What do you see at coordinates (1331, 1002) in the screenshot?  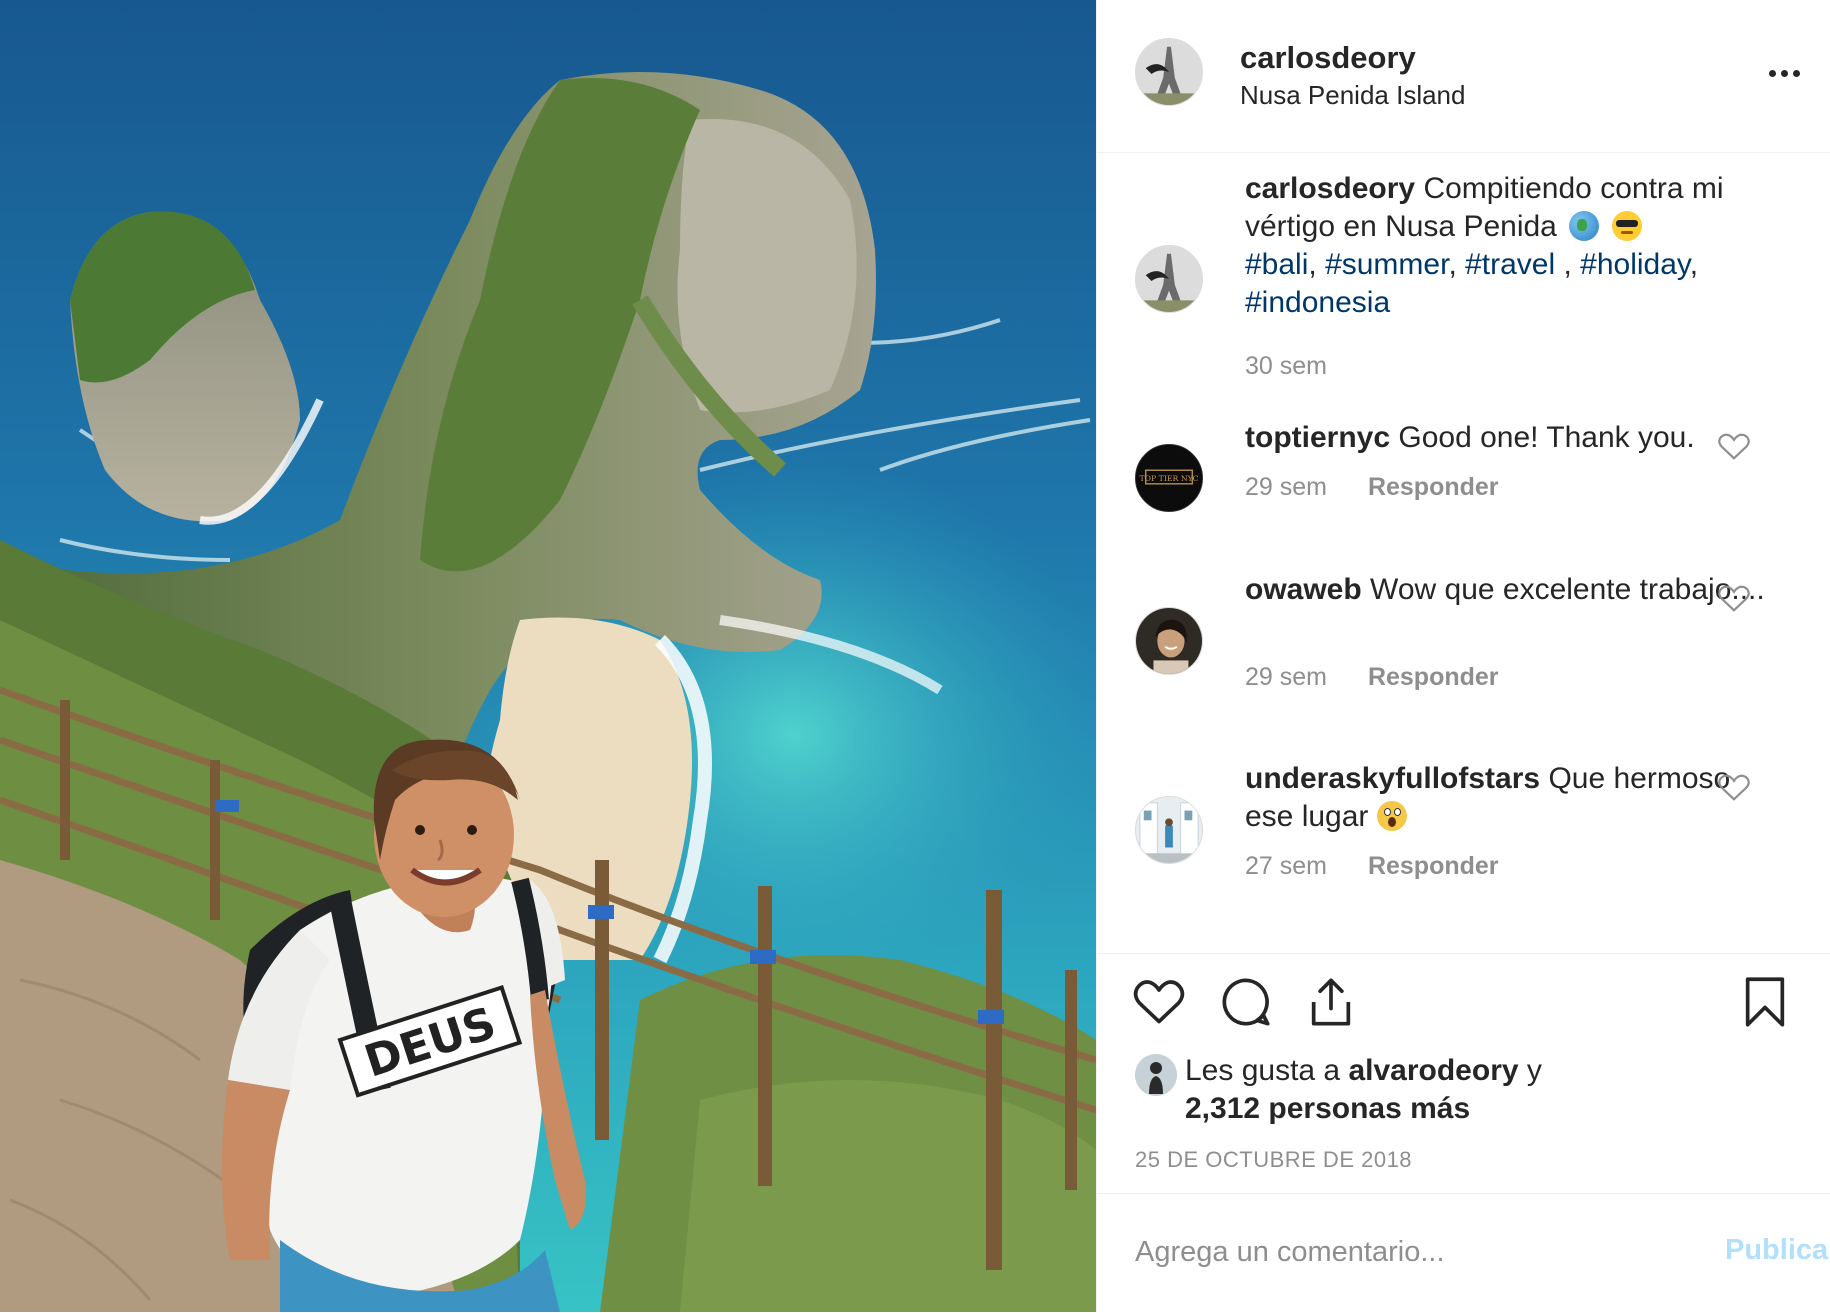 I see `share-icon` at bounding box center [1331, 1002].